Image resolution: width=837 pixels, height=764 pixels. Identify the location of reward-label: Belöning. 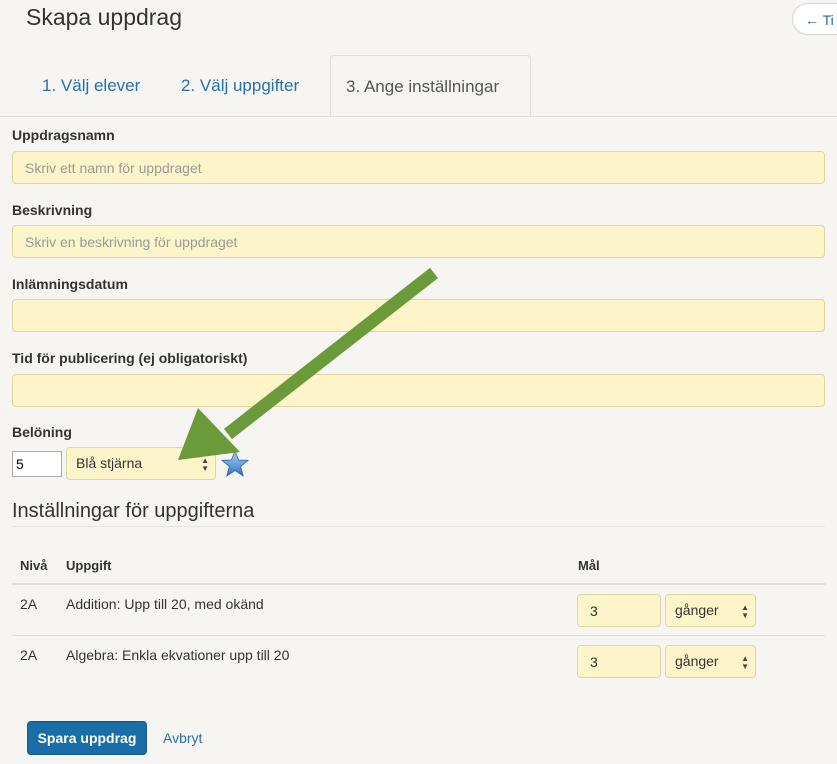
(42, 432).